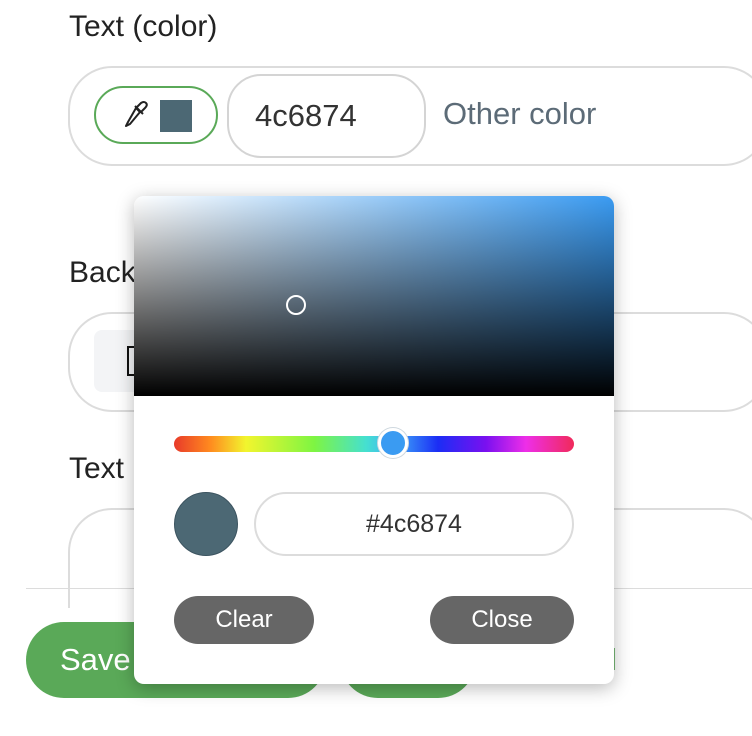 The height and width of the screenshot is (736, 752). Describe the element at coordinates (143, 26) in the screenshot. I see `text-color-label: Text (color)` at that location.